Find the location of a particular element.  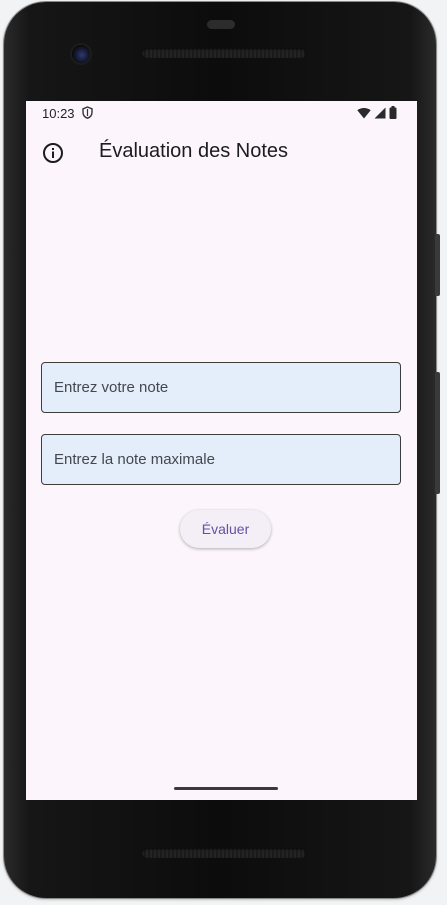

top-speaker is located at coordinates (224, 53).